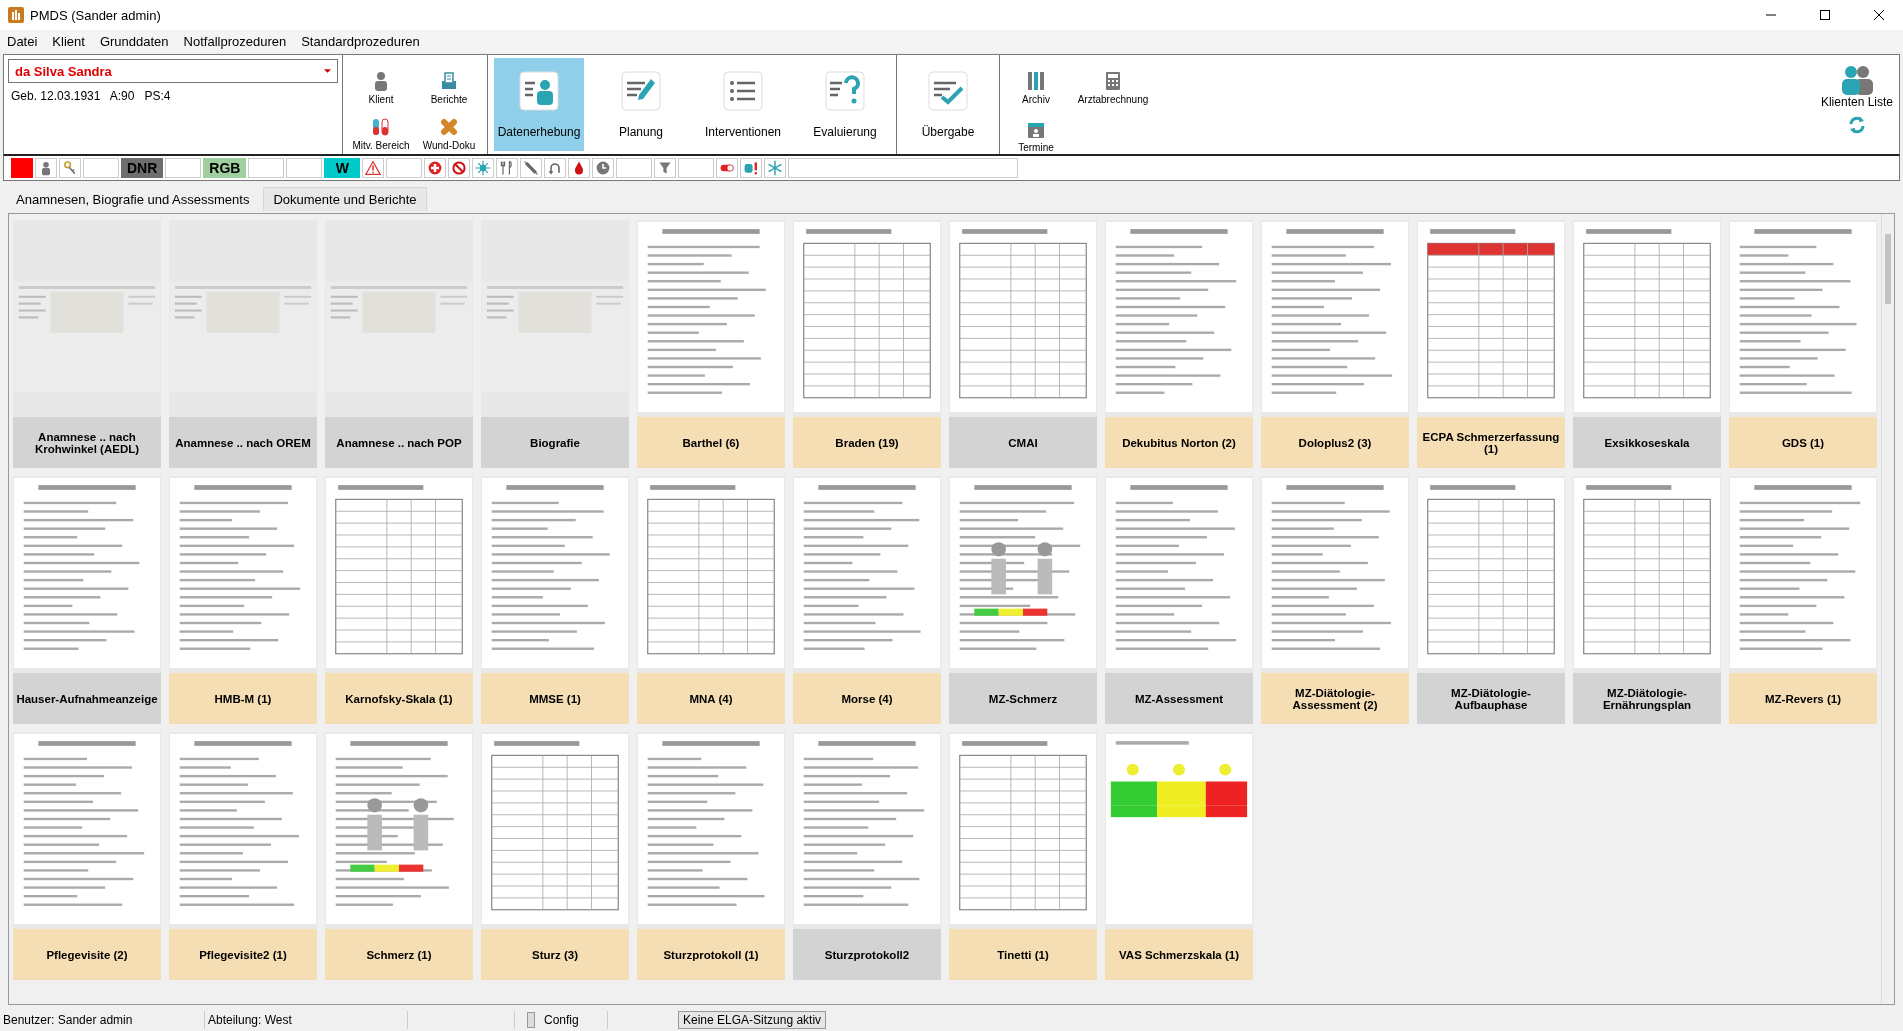  What do you see at coordinates (142, 168) in the screenshot?
I see `flag-label: DNR` at bounding box center [142, 168].